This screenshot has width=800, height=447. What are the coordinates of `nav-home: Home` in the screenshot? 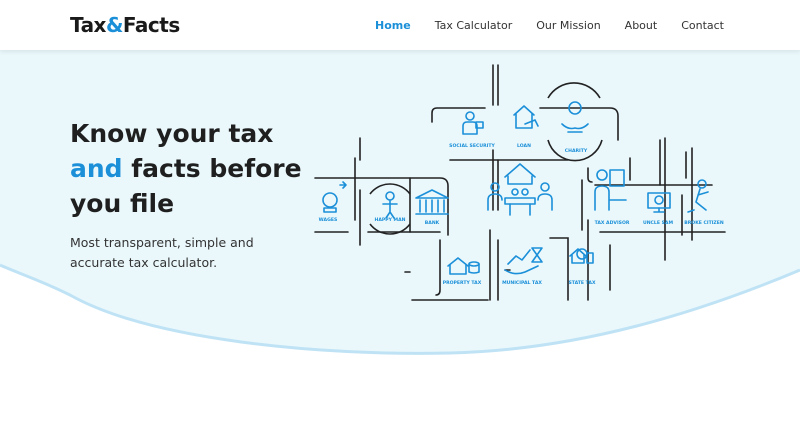 It's located at (393, 25).